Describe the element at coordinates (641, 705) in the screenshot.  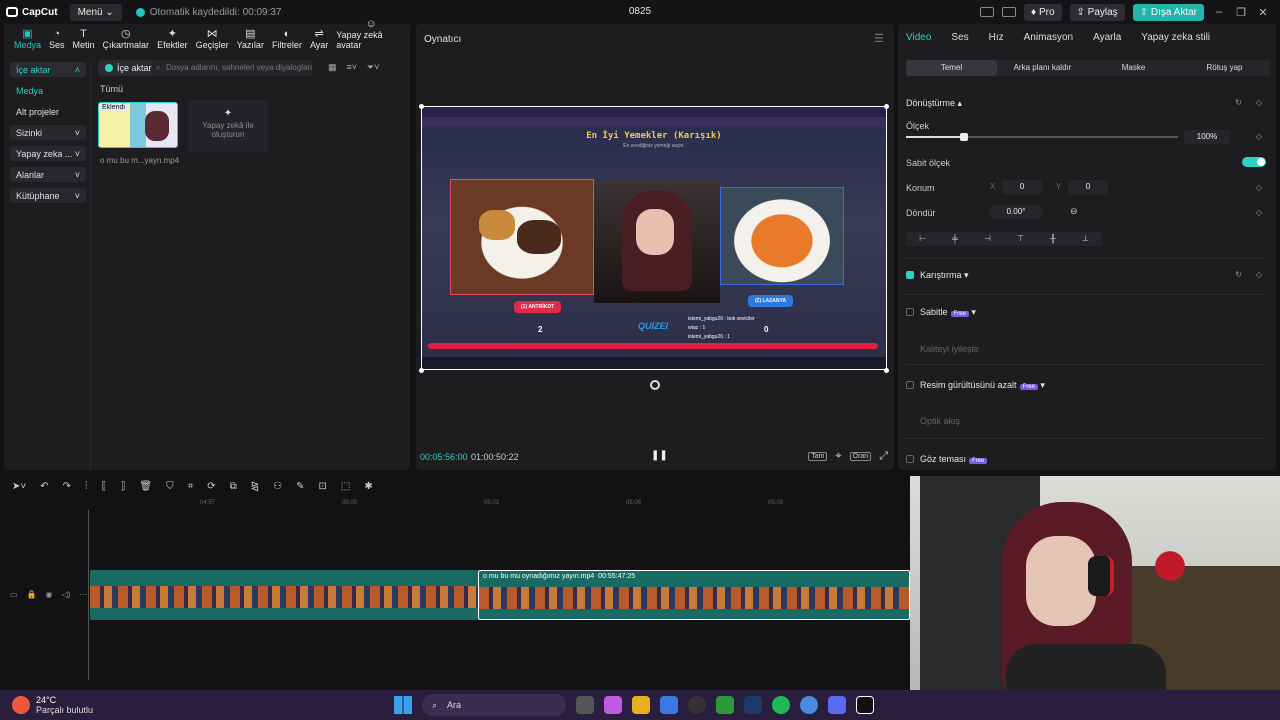
I see `file-explorer-icon` at that location.